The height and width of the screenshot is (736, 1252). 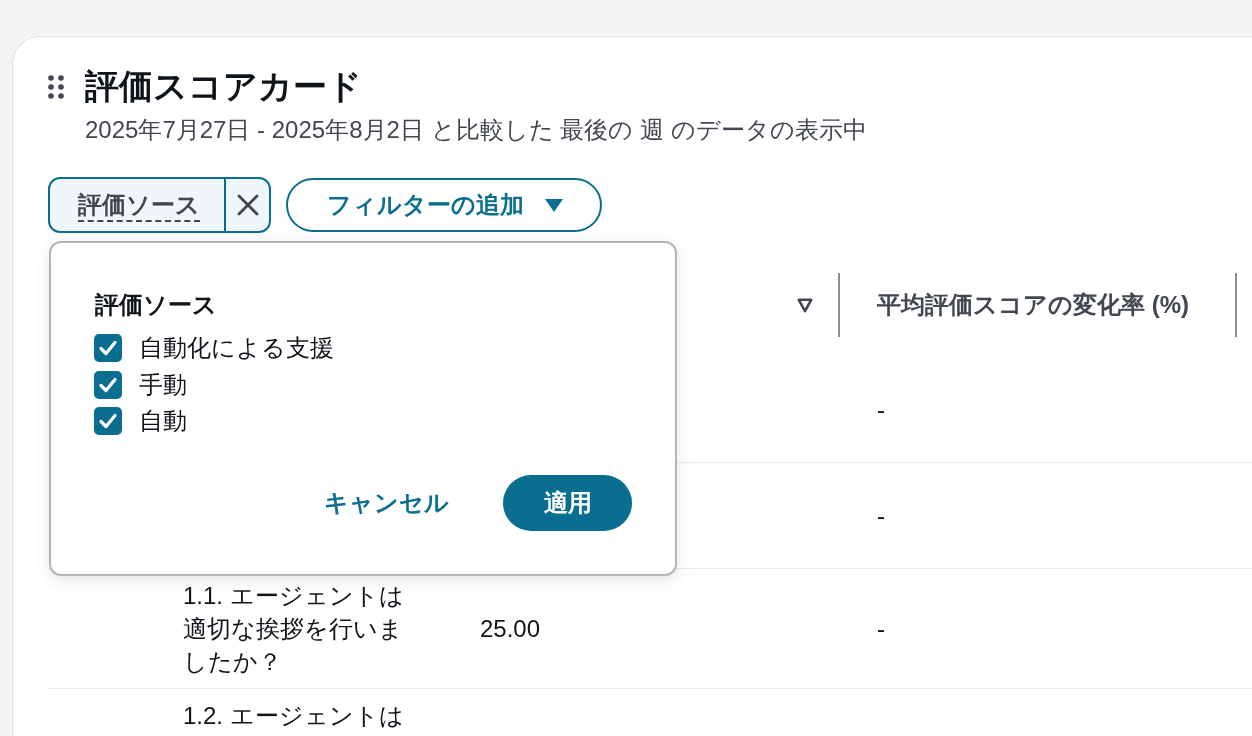 What do you see at coordinates (156, 305) in the screenshot?
I see `popover-title: 評価ソース` at bounding box center [156, 305].